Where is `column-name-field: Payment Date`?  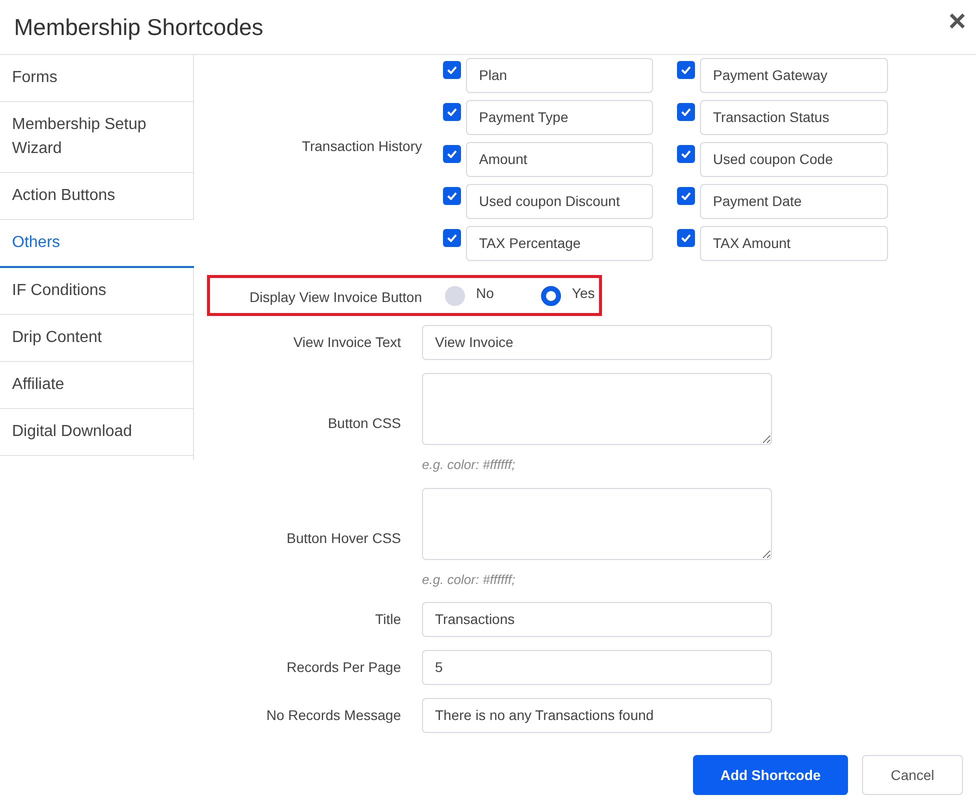
column-name-field: Payment Date is located at coordinates (794, 201).